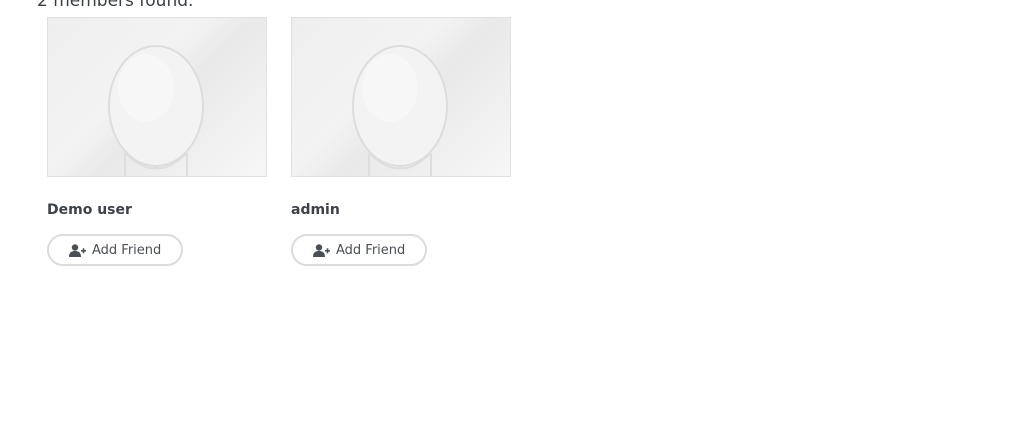  I want to click on member-card: admin Add Friend, so click(401, 141).